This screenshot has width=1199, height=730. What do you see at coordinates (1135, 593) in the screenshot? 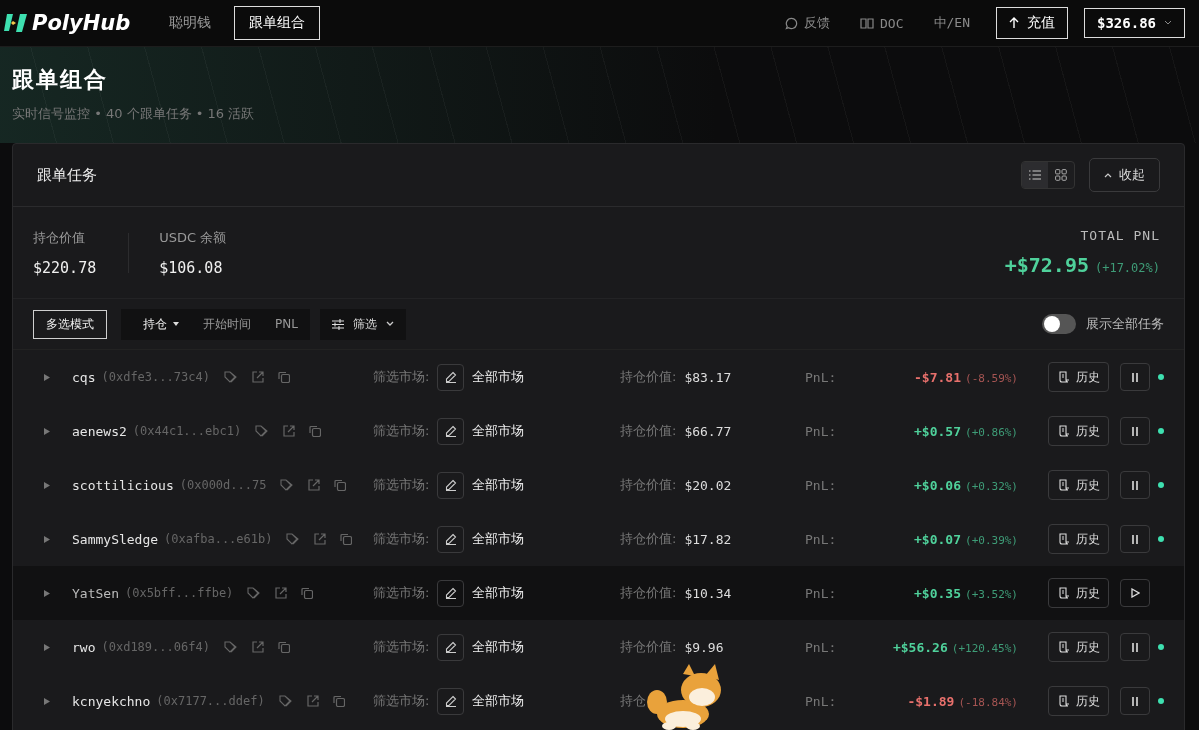
I see `play-button` at bounding box center [1135, 593].